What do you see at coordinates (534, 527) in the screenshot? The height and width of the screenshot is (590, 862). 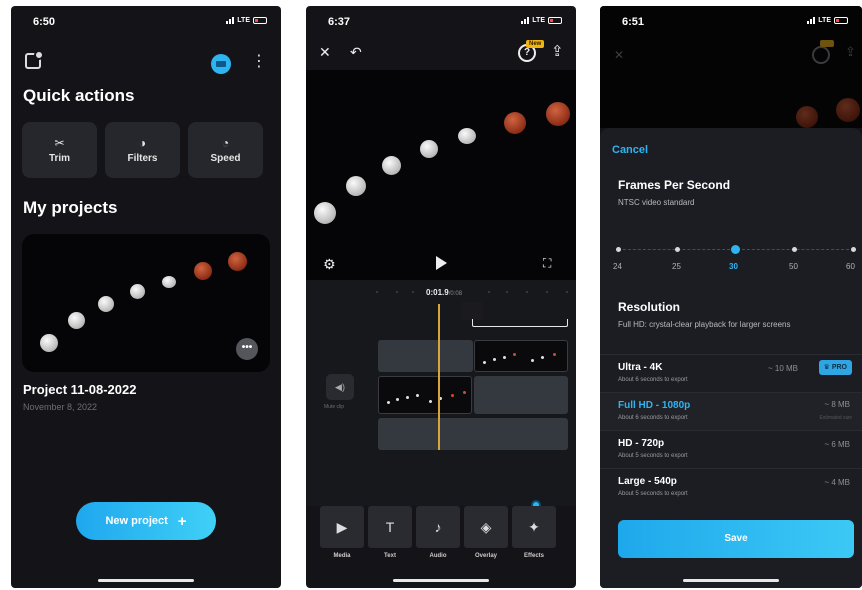 I see `magic-wand-icon: ✦` at bounding box center [534, 527].